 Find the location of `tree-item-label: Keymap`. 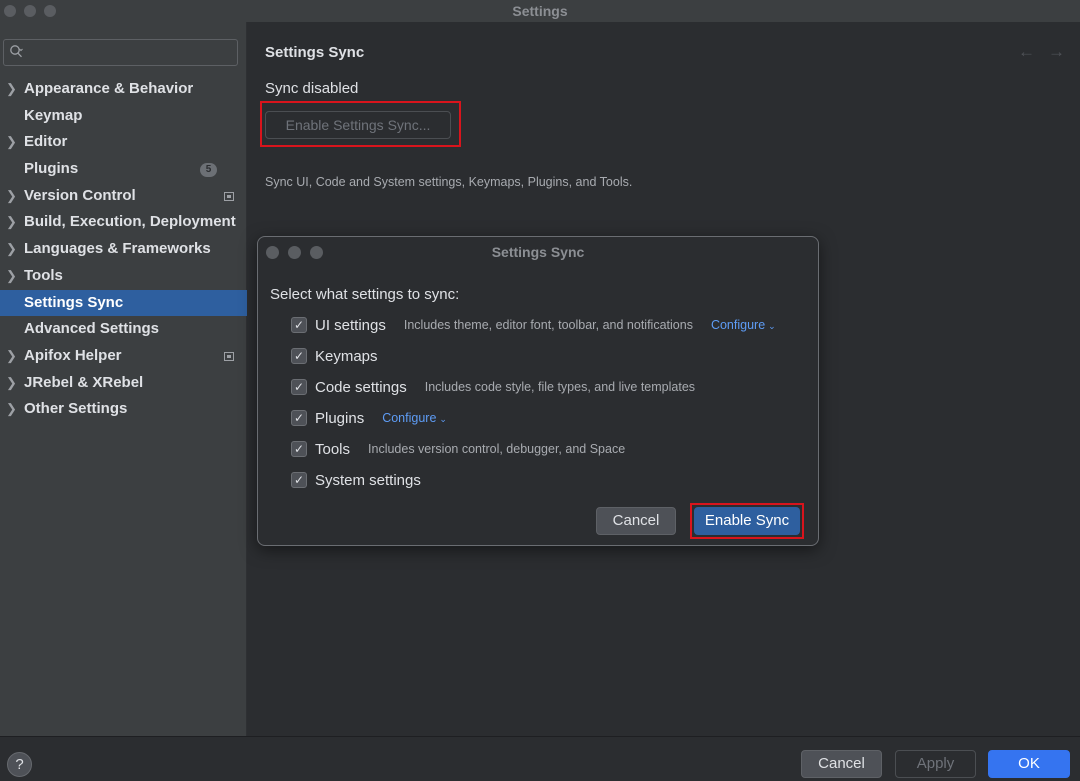

tree-item-label: Keymap is located at coordinates (53, 115).